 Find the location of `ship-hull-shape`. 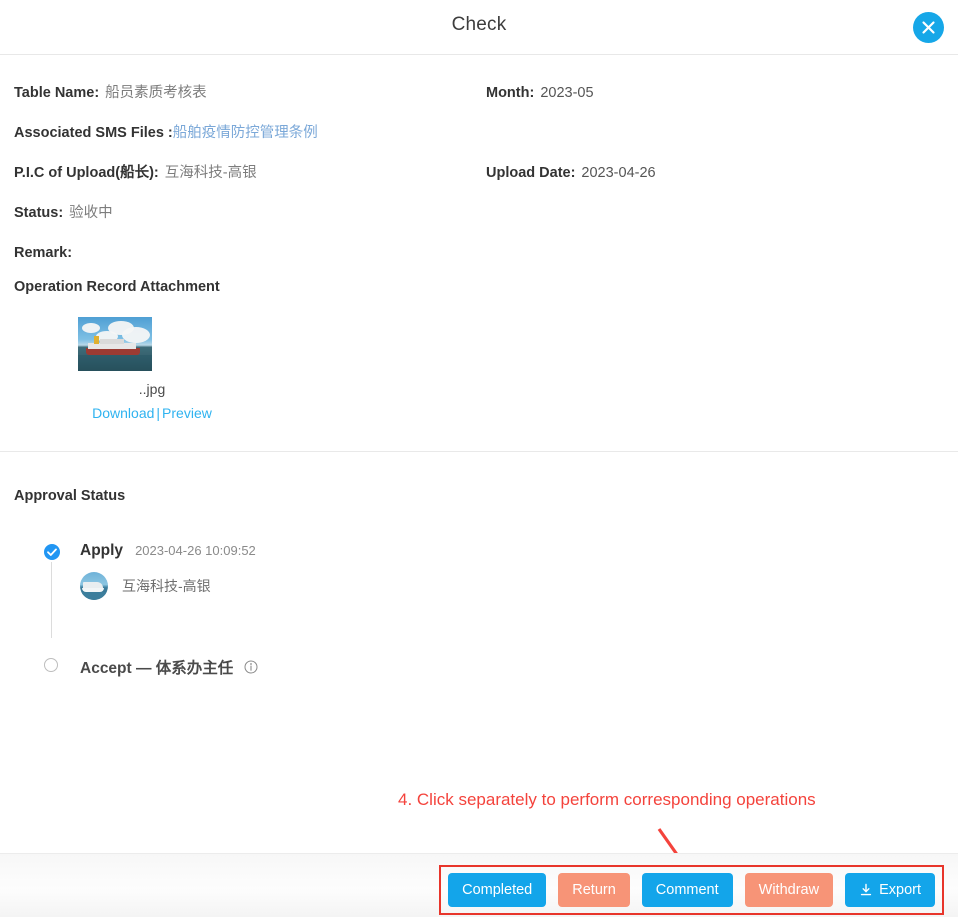

ship-hull-shape is located at coordinates (113, 351).